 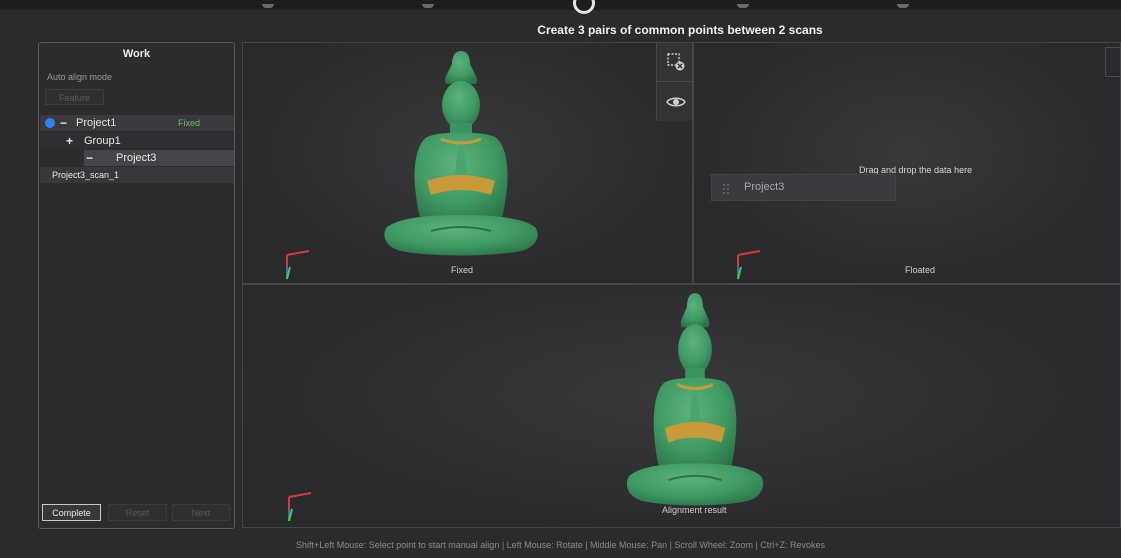 What do you see at coordinates (137, 141) in the screenshot?
I see `tree-item-group1: + Group1` at bounding box center [137, 141].